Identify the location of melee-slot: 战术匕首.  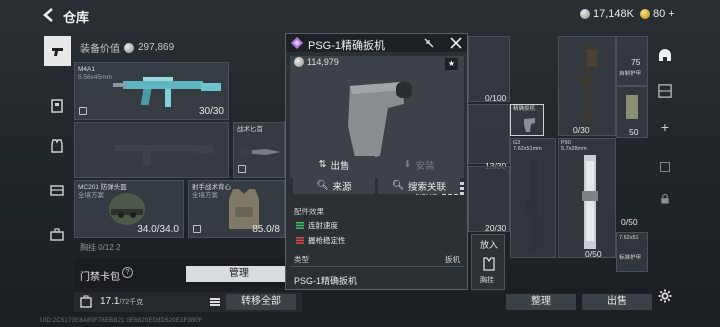
(259, 150).